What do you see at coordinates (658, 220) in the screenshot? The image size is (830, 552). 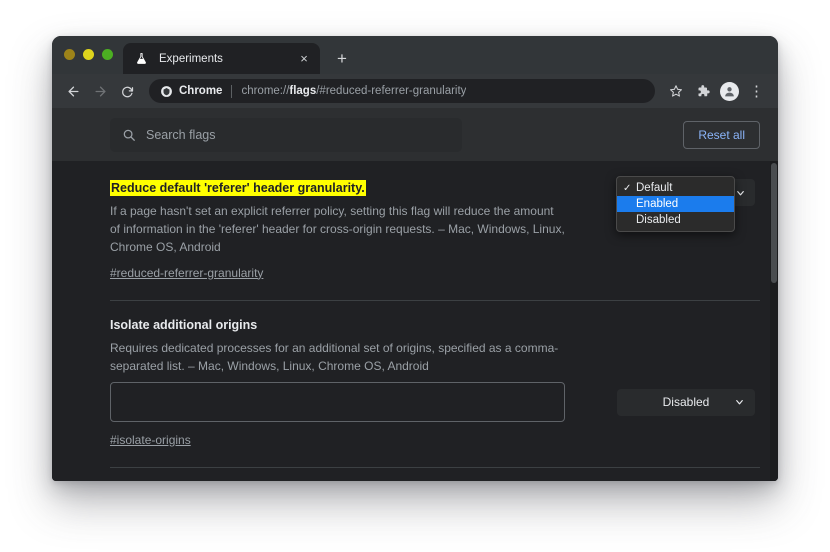 I see `dropdown-option-label: Disabled` at bounding box center [658, 220].